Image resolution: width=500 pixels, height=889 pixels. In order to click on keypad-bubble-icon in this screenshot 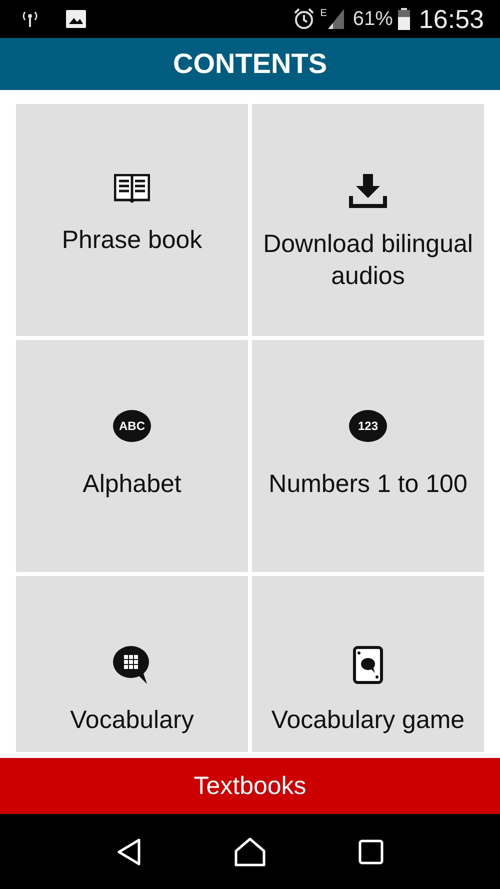, I will do `click(132, 665)`.